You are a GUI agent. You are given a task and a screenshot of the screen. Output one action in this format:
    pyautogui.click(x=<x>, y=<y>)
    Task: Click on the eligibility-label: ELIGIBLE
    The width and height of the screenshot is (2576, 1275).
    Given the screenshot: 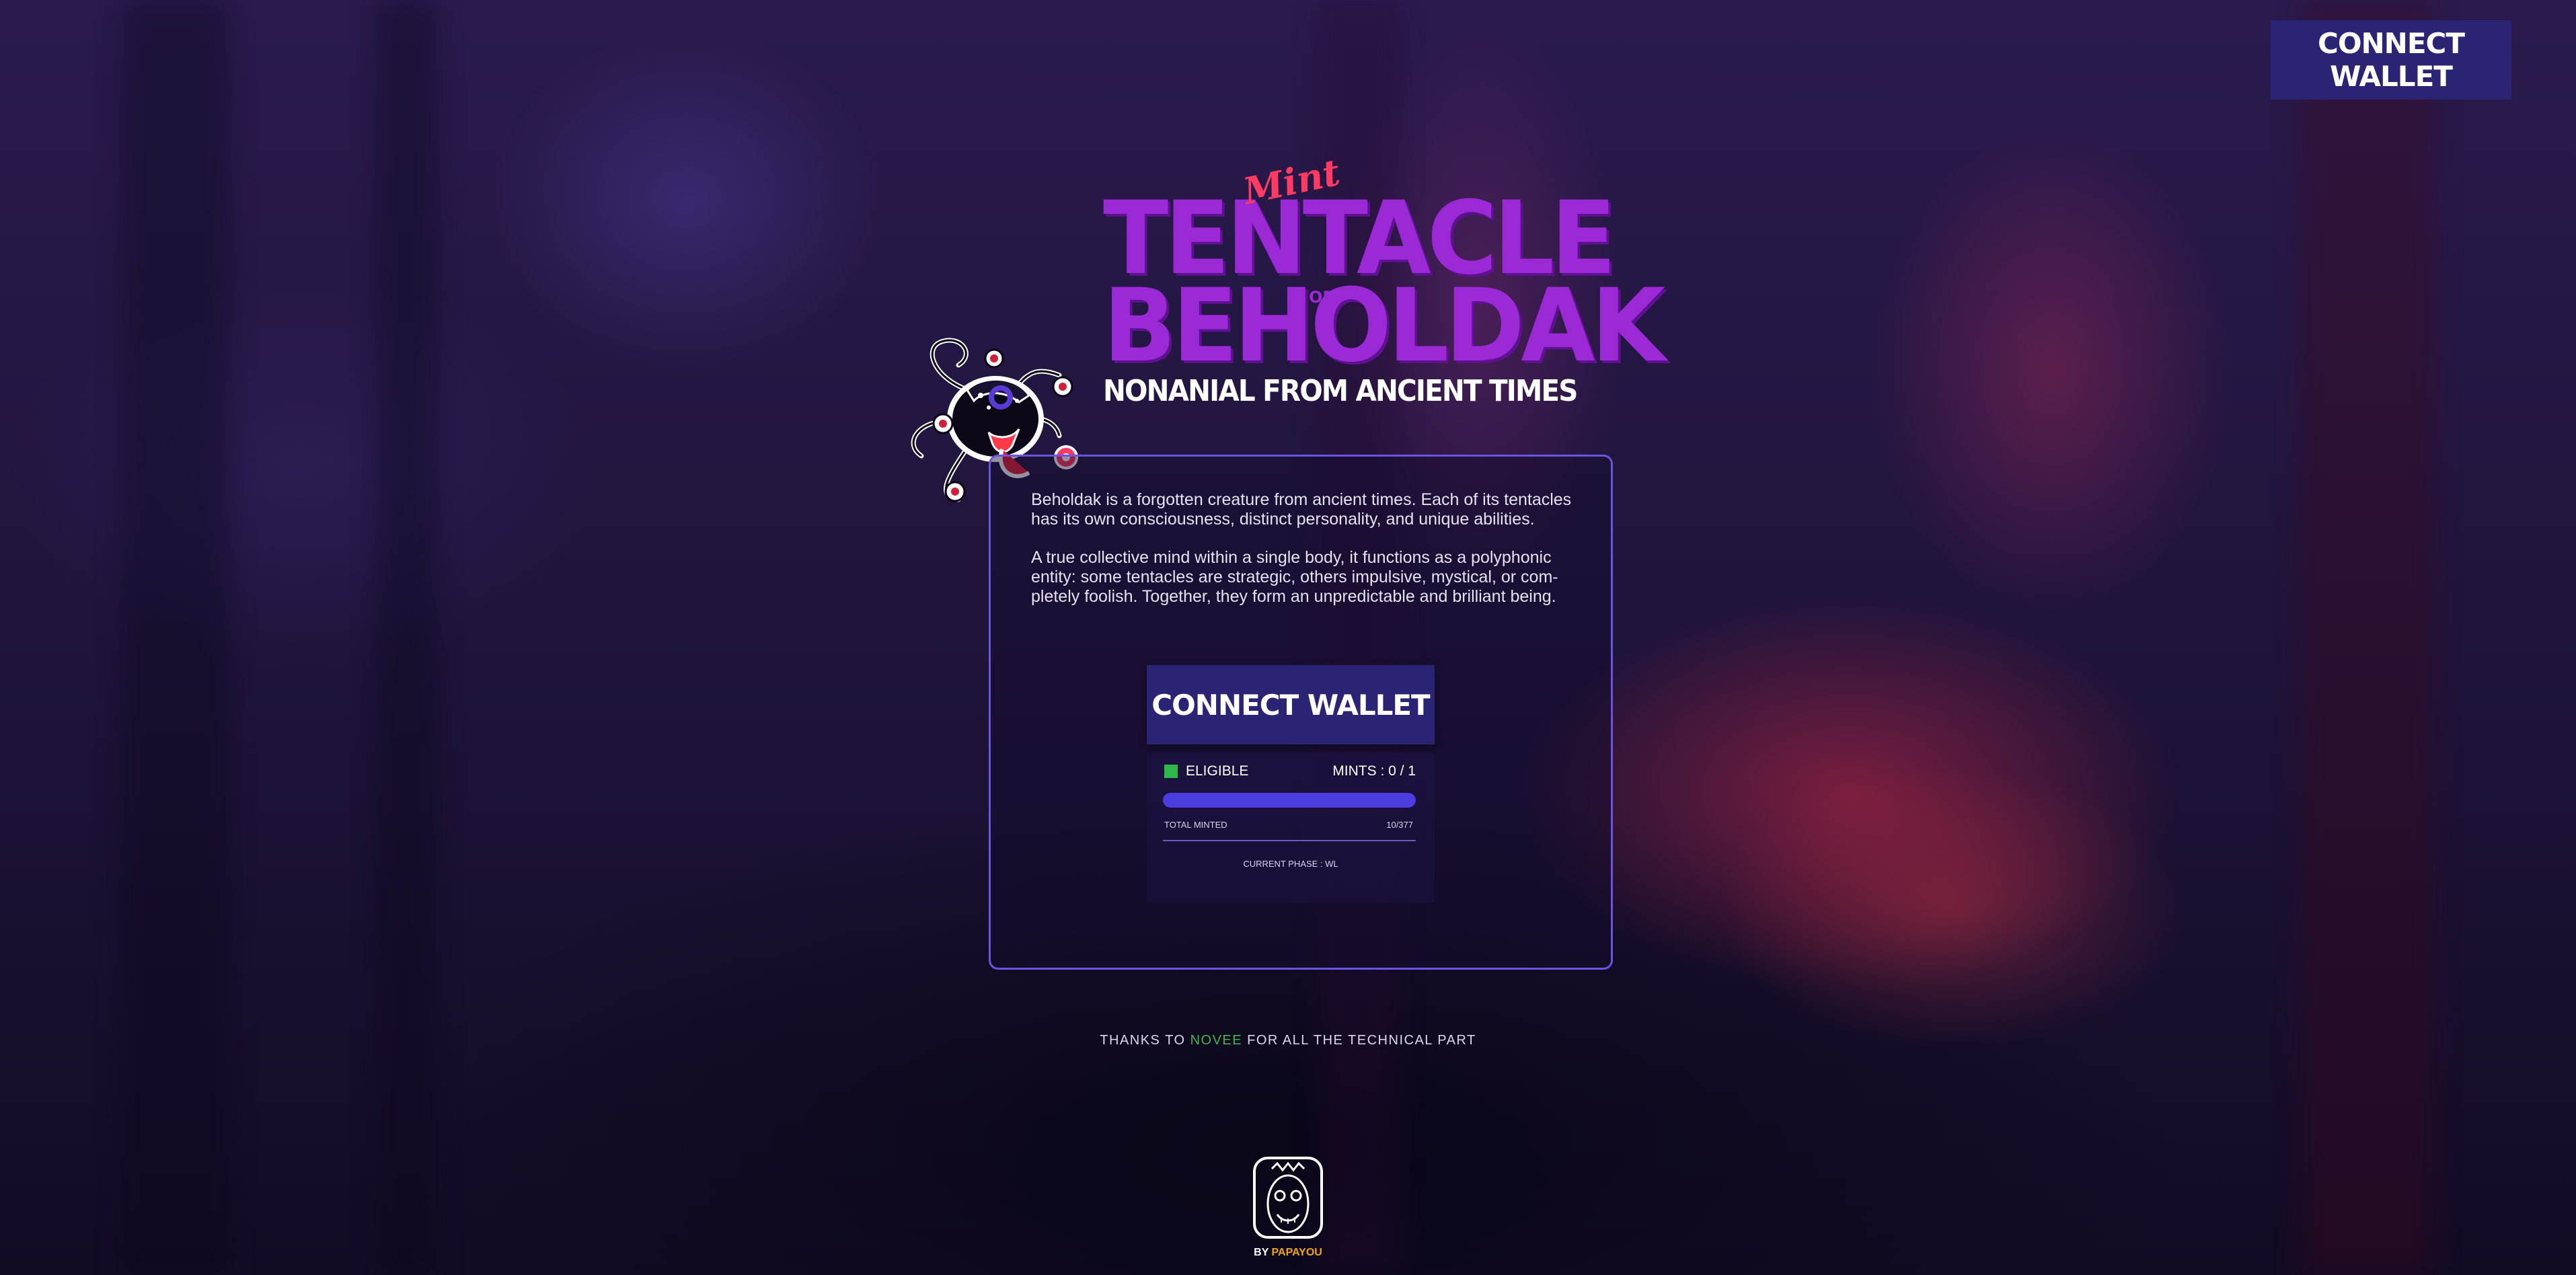 What is the action you would take?
    pyautogui.click(x=1217, y=771)
    